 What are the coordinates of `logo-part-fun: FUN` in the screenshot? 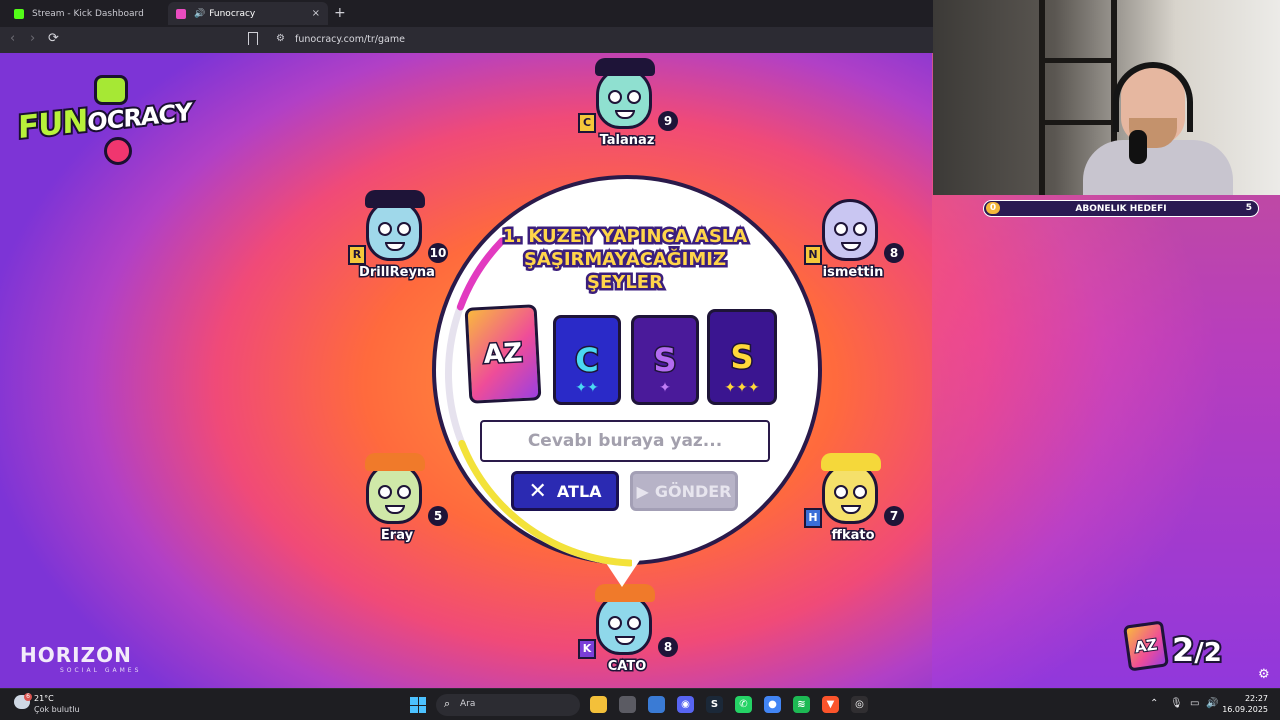 It's located at (52, 124).